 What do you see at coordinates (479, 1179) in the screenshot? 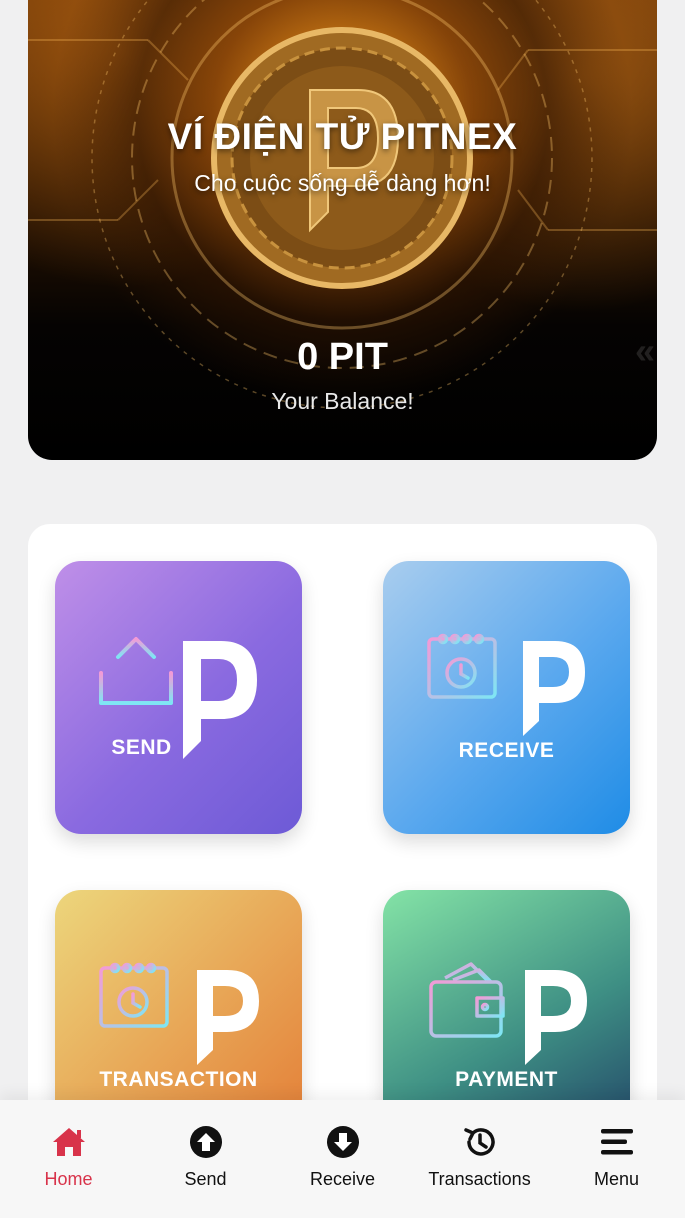
I see `nav-transactions-label: Transactions` at bounding box center [479, 1179].